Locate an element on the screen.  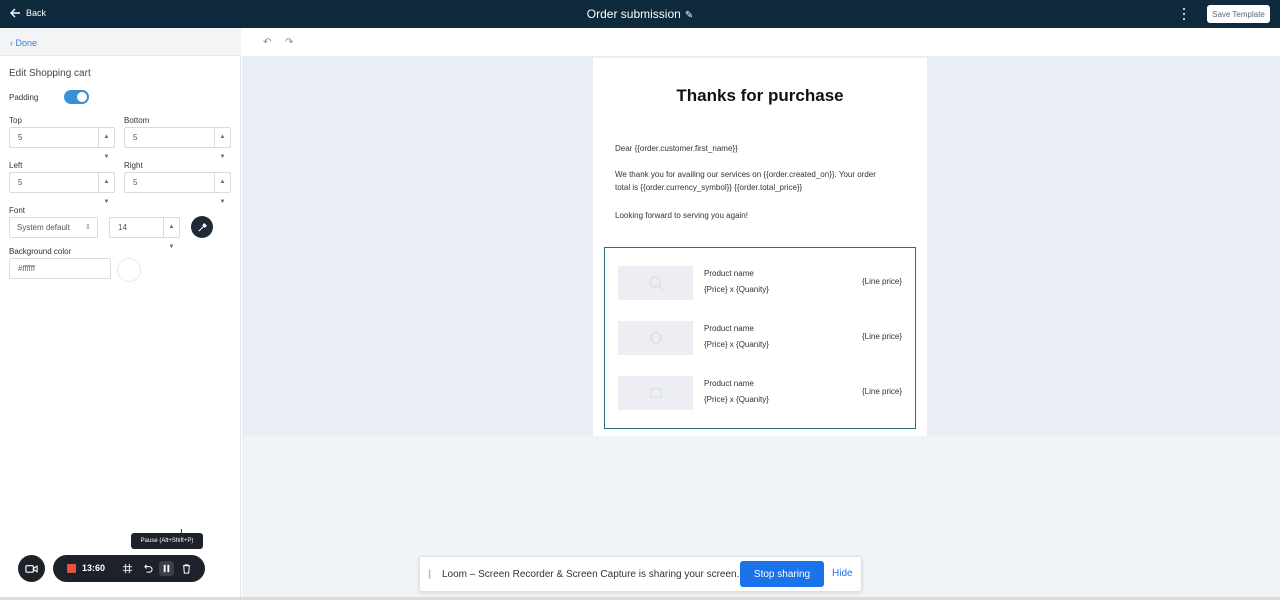
font-color-picker is located at coordinates (202, 227).